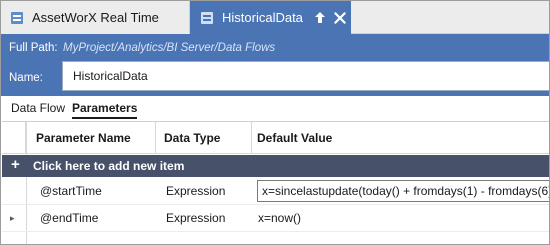 The image size is (550, 245). Describe the element at coordinates (14, 137) in the screenshot. I see `row-indicator-header` at that location.